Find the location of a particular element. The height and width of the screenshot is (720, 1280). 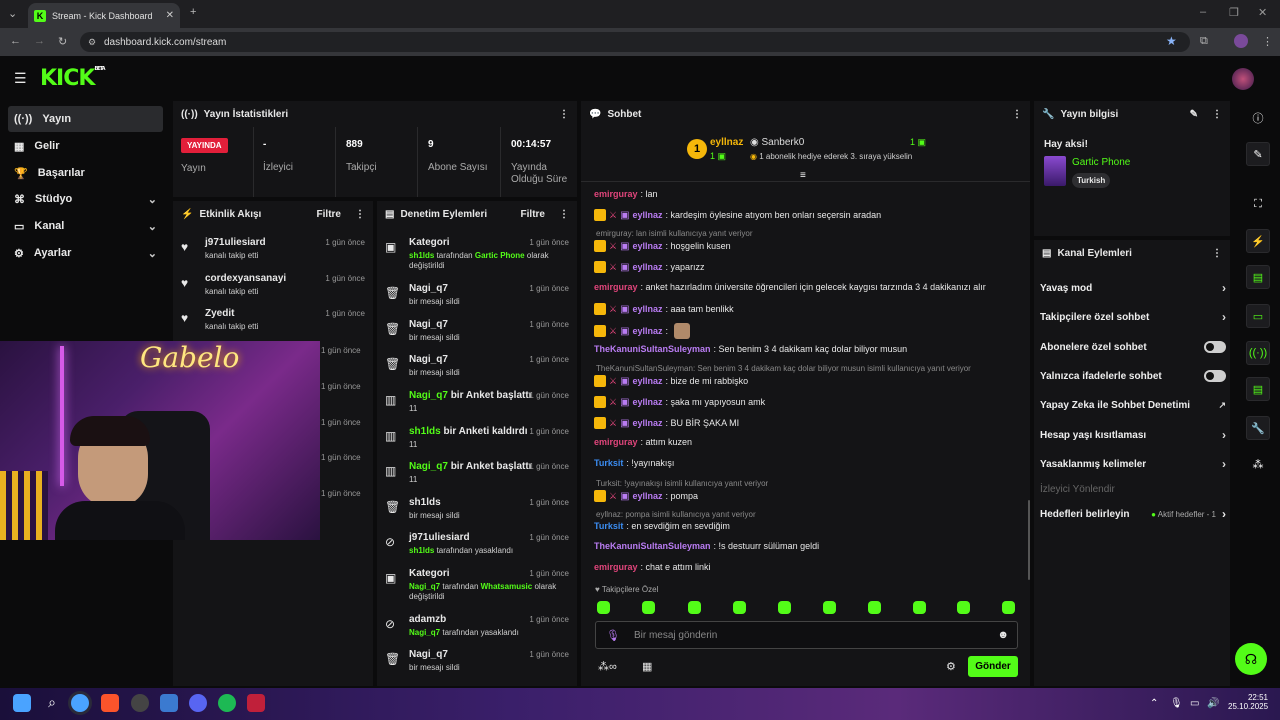

minimize-icon: – is located at coordinates (1203, 12).